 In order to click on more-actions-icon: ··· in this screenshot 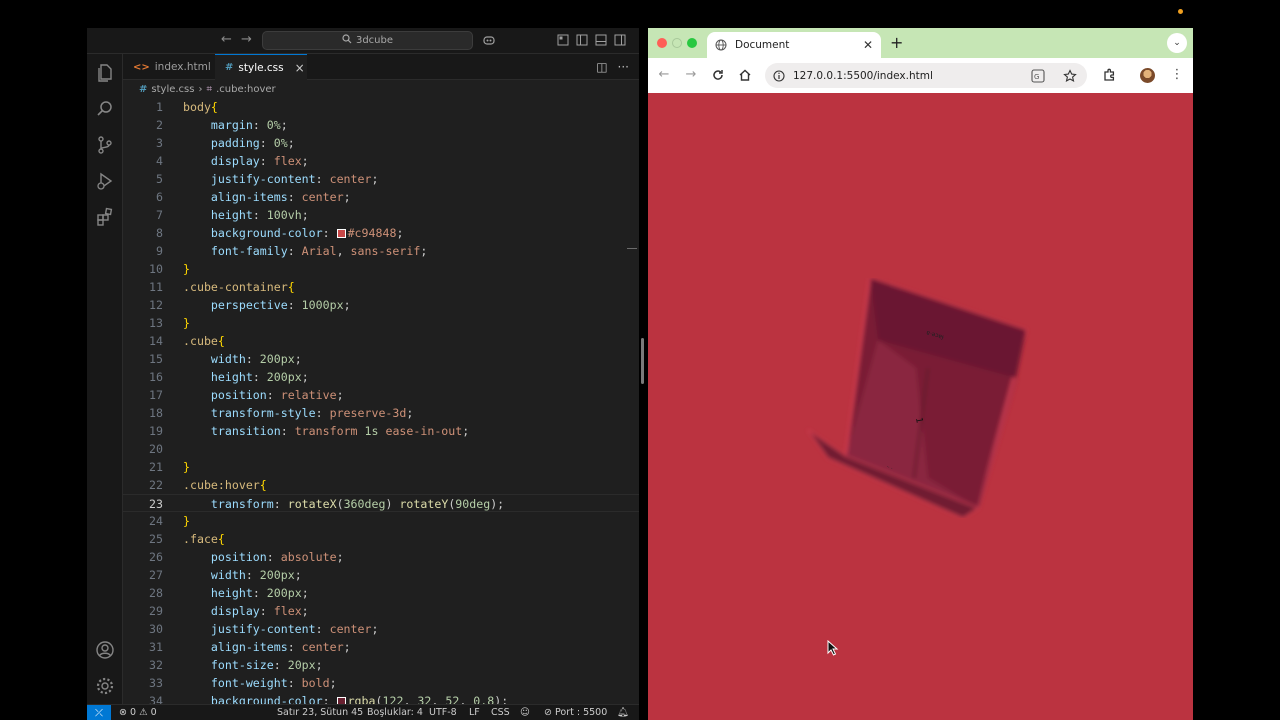, I will do `click(623, 67)`.